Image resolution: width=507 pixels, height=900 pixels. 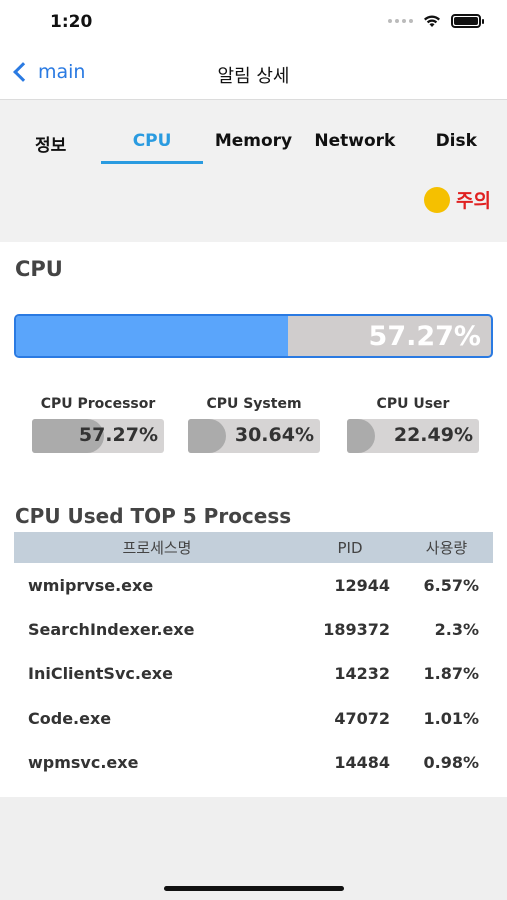 I want to click on process-name: SearchIndexer.exe, so click(x=111, y=630).